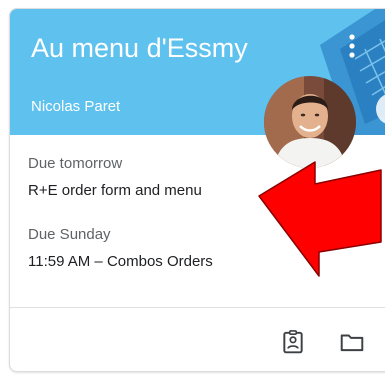 The width and height of the screenshot is (385, 378). Describe the element at coordinates (139, 48) in the screenshot. I see `class-title: Au menu d'Essmy` at that location.